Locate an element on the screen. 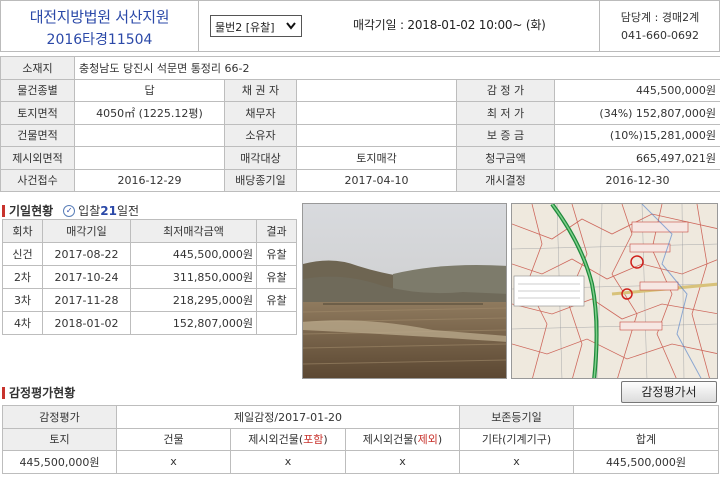 The width and height of the screenshot is (720, 478). other-value: x is located at coordinates (516, 462).